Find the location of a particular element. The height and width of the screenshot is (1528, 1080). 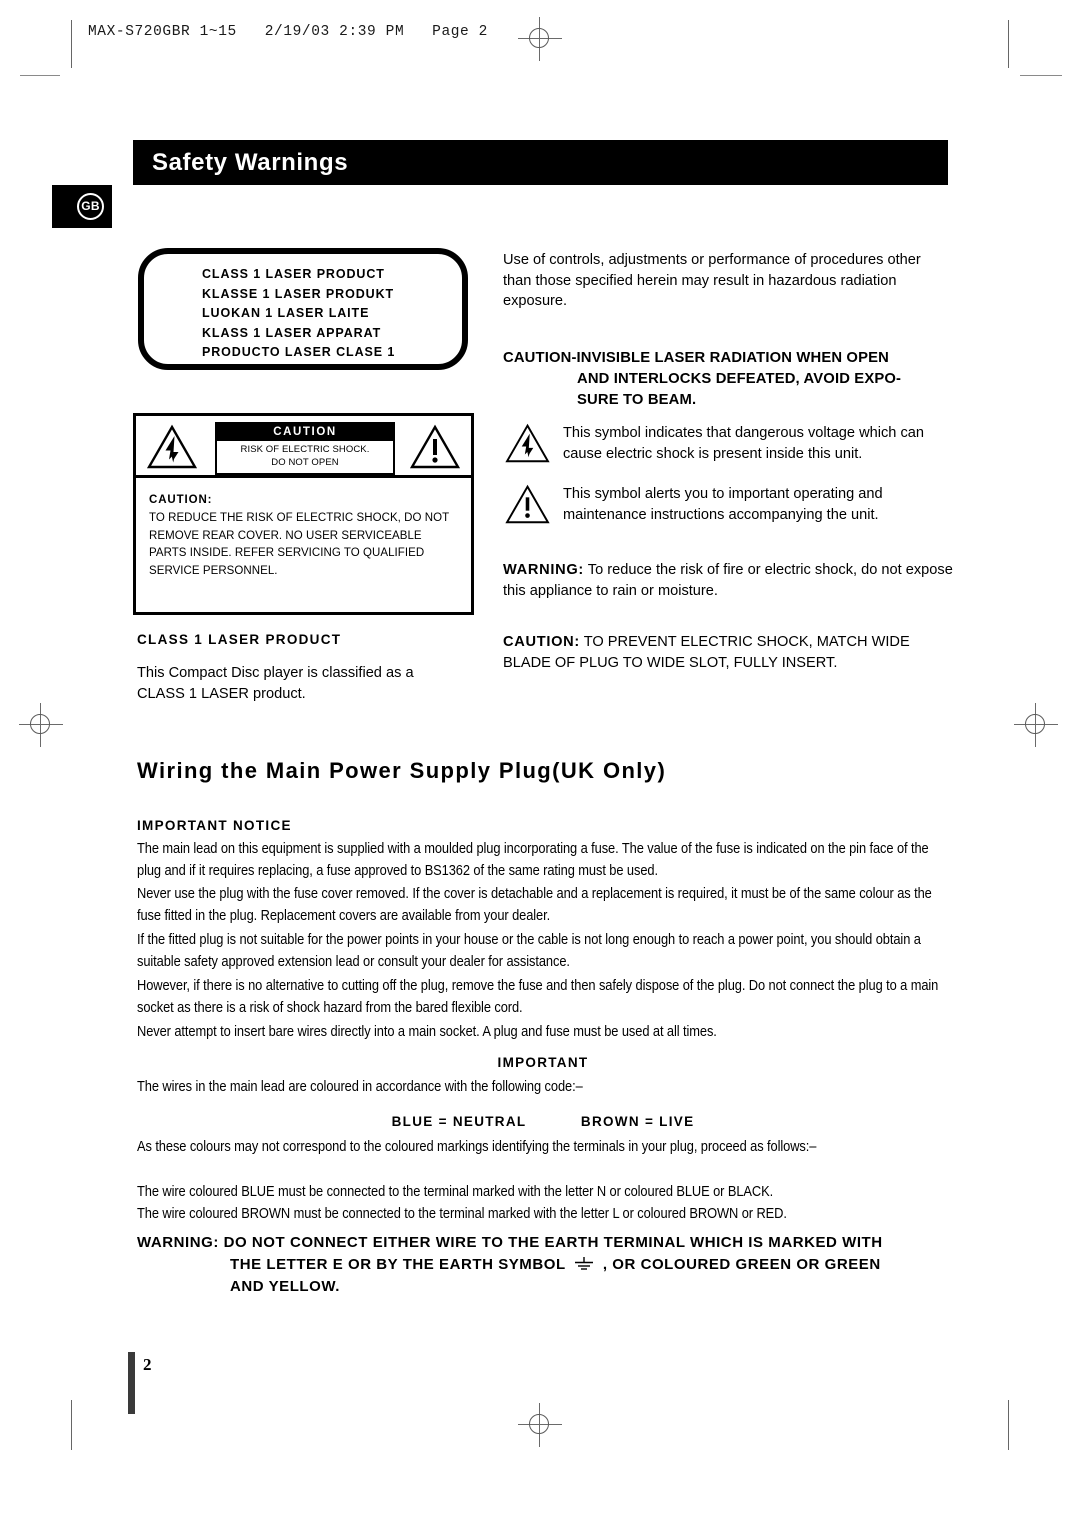

page-number: 2 is located at coordinates (147, 1364).